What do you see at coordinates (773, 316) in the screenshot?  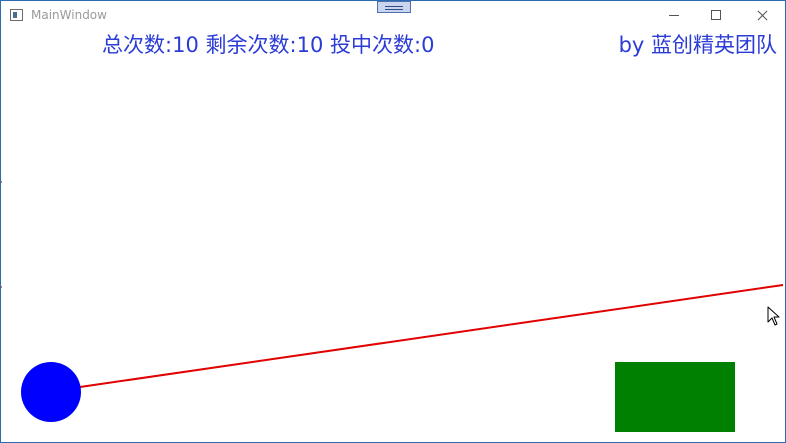 I see `mouse-cursor-icon` at bounding box center [773, 316].